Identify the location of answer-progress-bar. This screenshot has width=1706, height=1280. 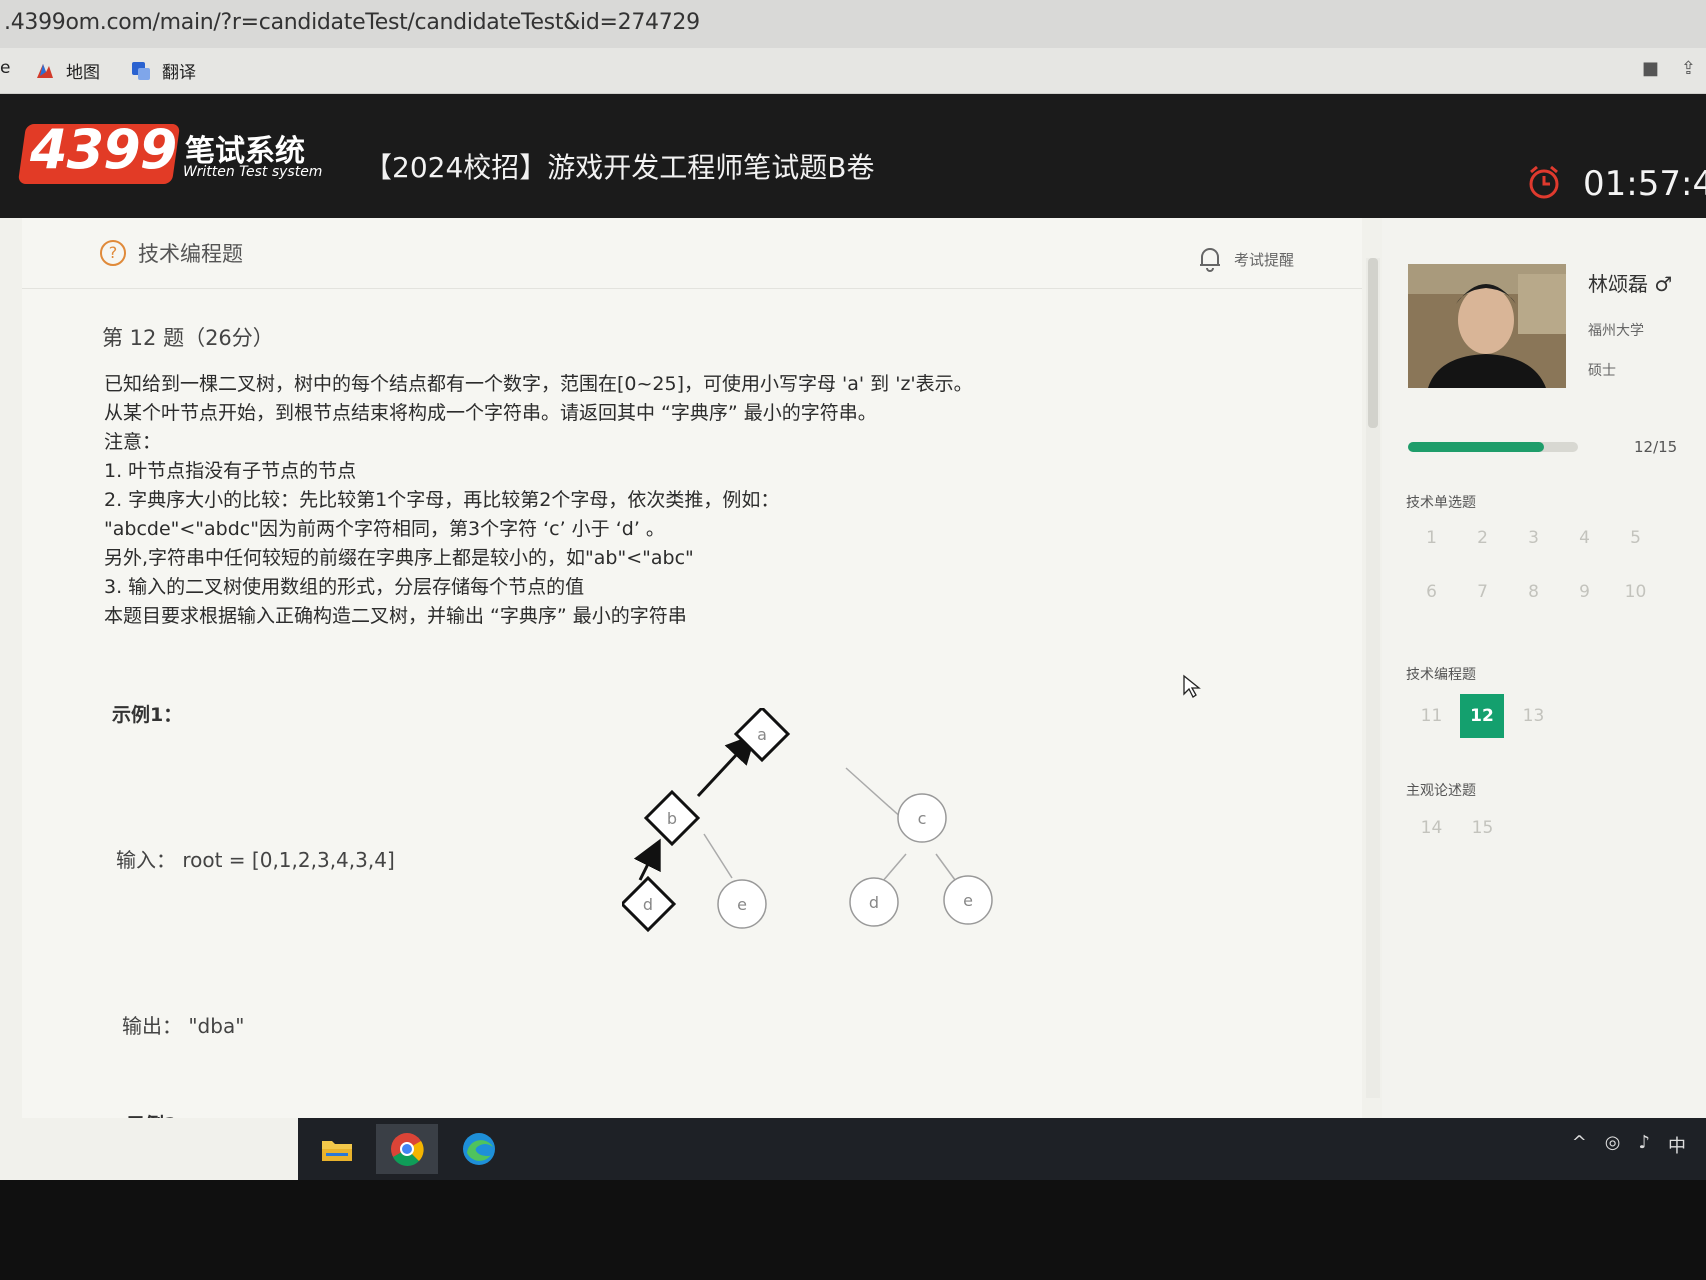
(1493, 447).